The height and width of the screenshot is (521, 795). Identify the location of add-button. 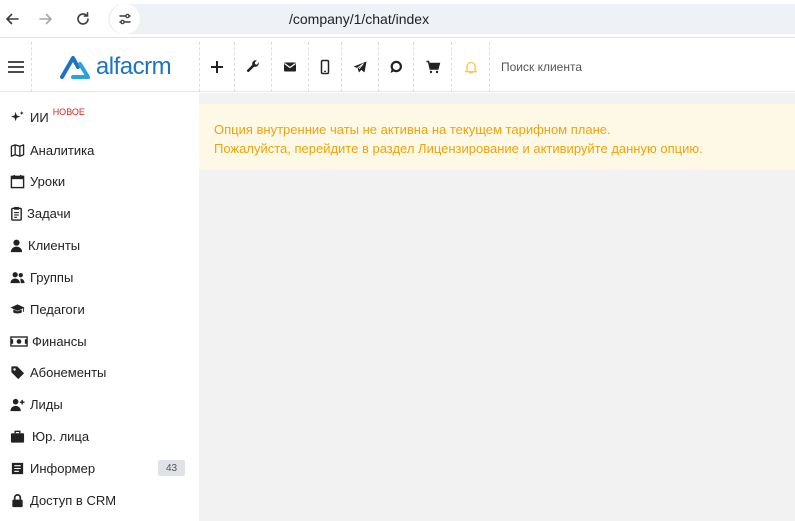
(217, 67).